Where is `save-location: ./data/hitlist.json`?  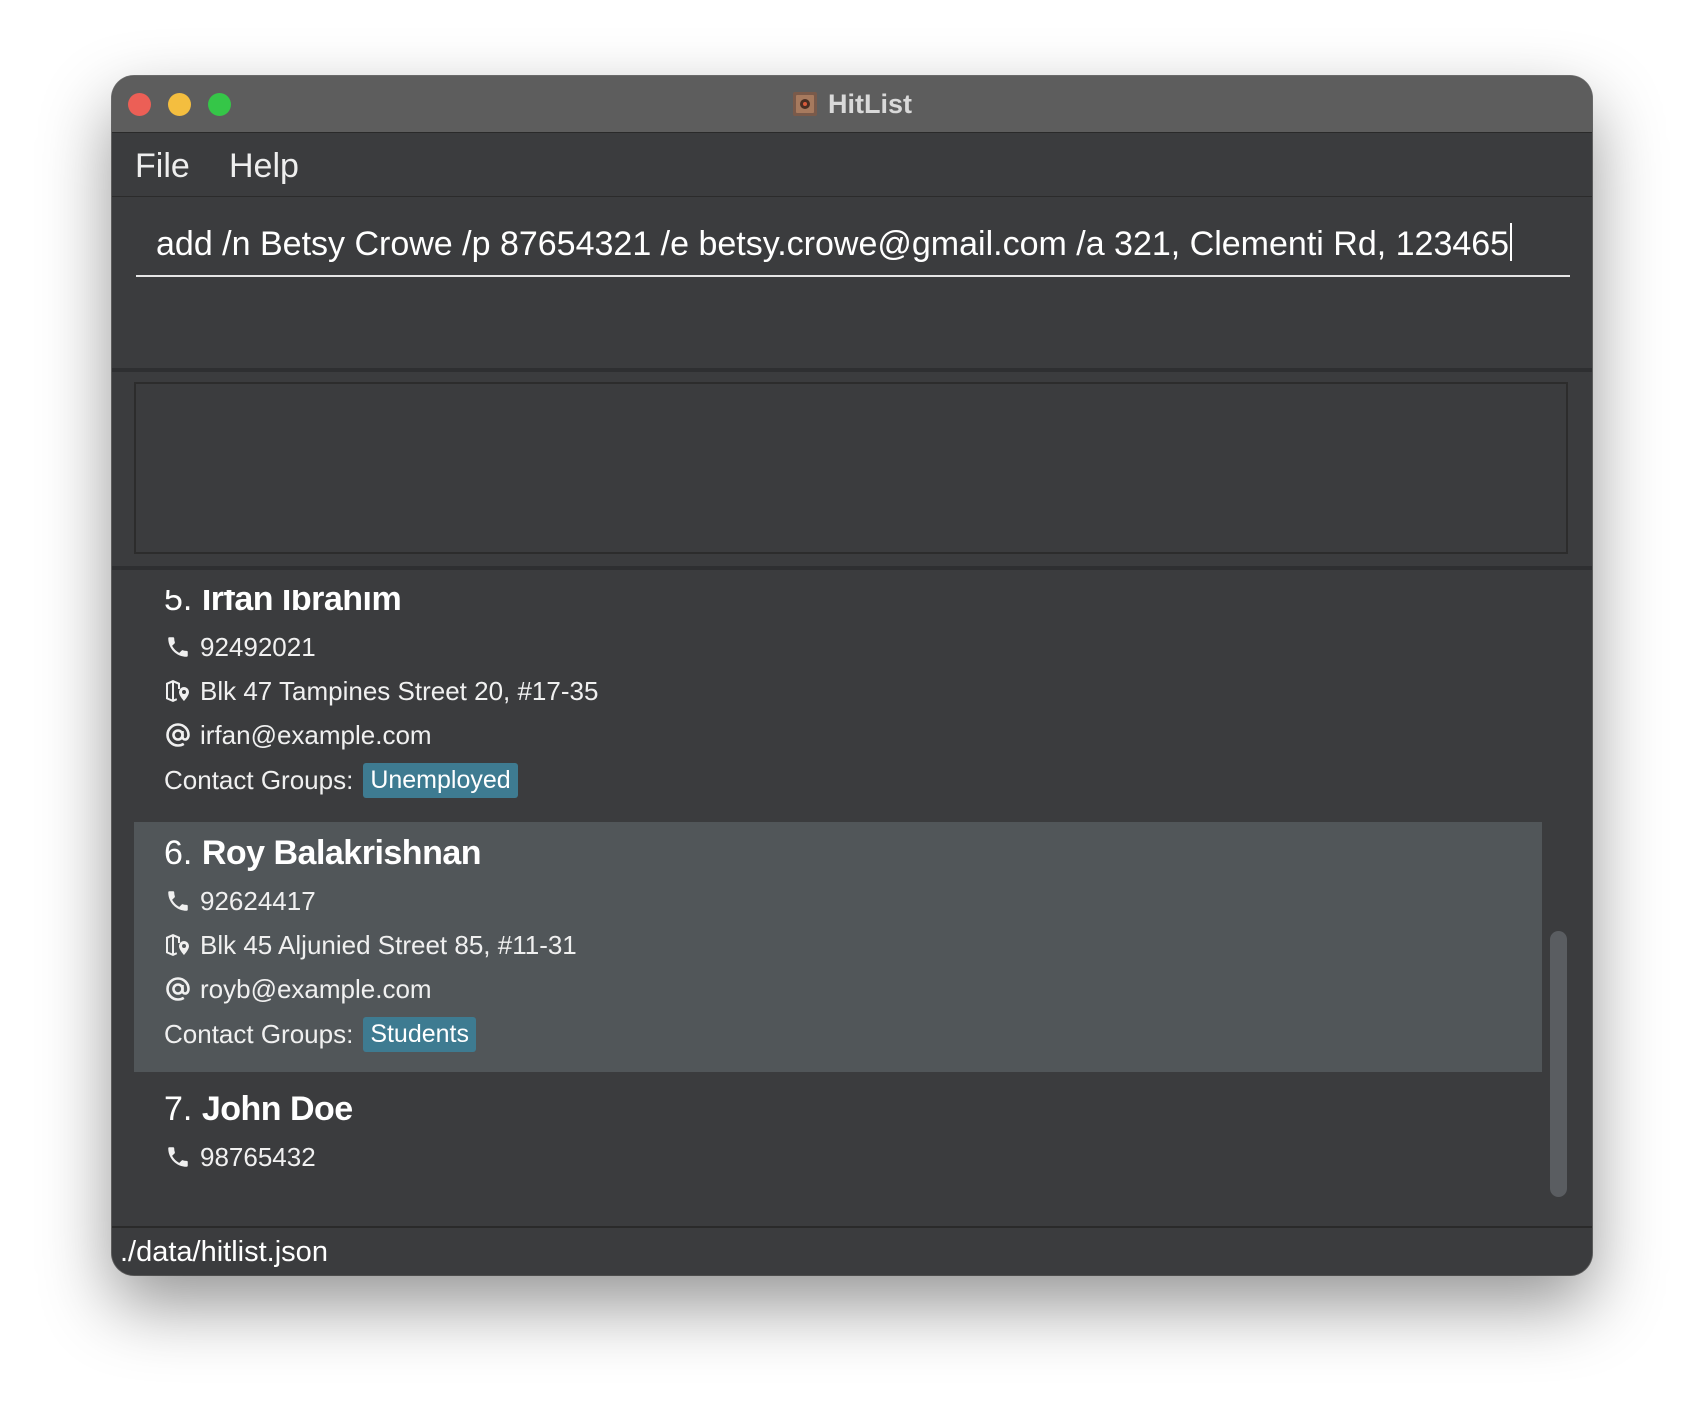
save-location: ./data/hitlist.json is located at coordinates (224, 1252).